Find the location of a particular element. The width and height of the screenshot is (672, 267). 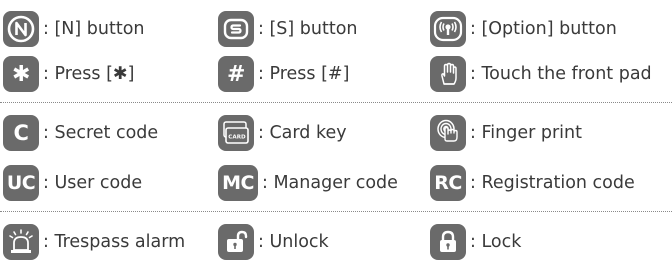

legend-item-option-button: : [Option] button is located at coordinates (523, 29).